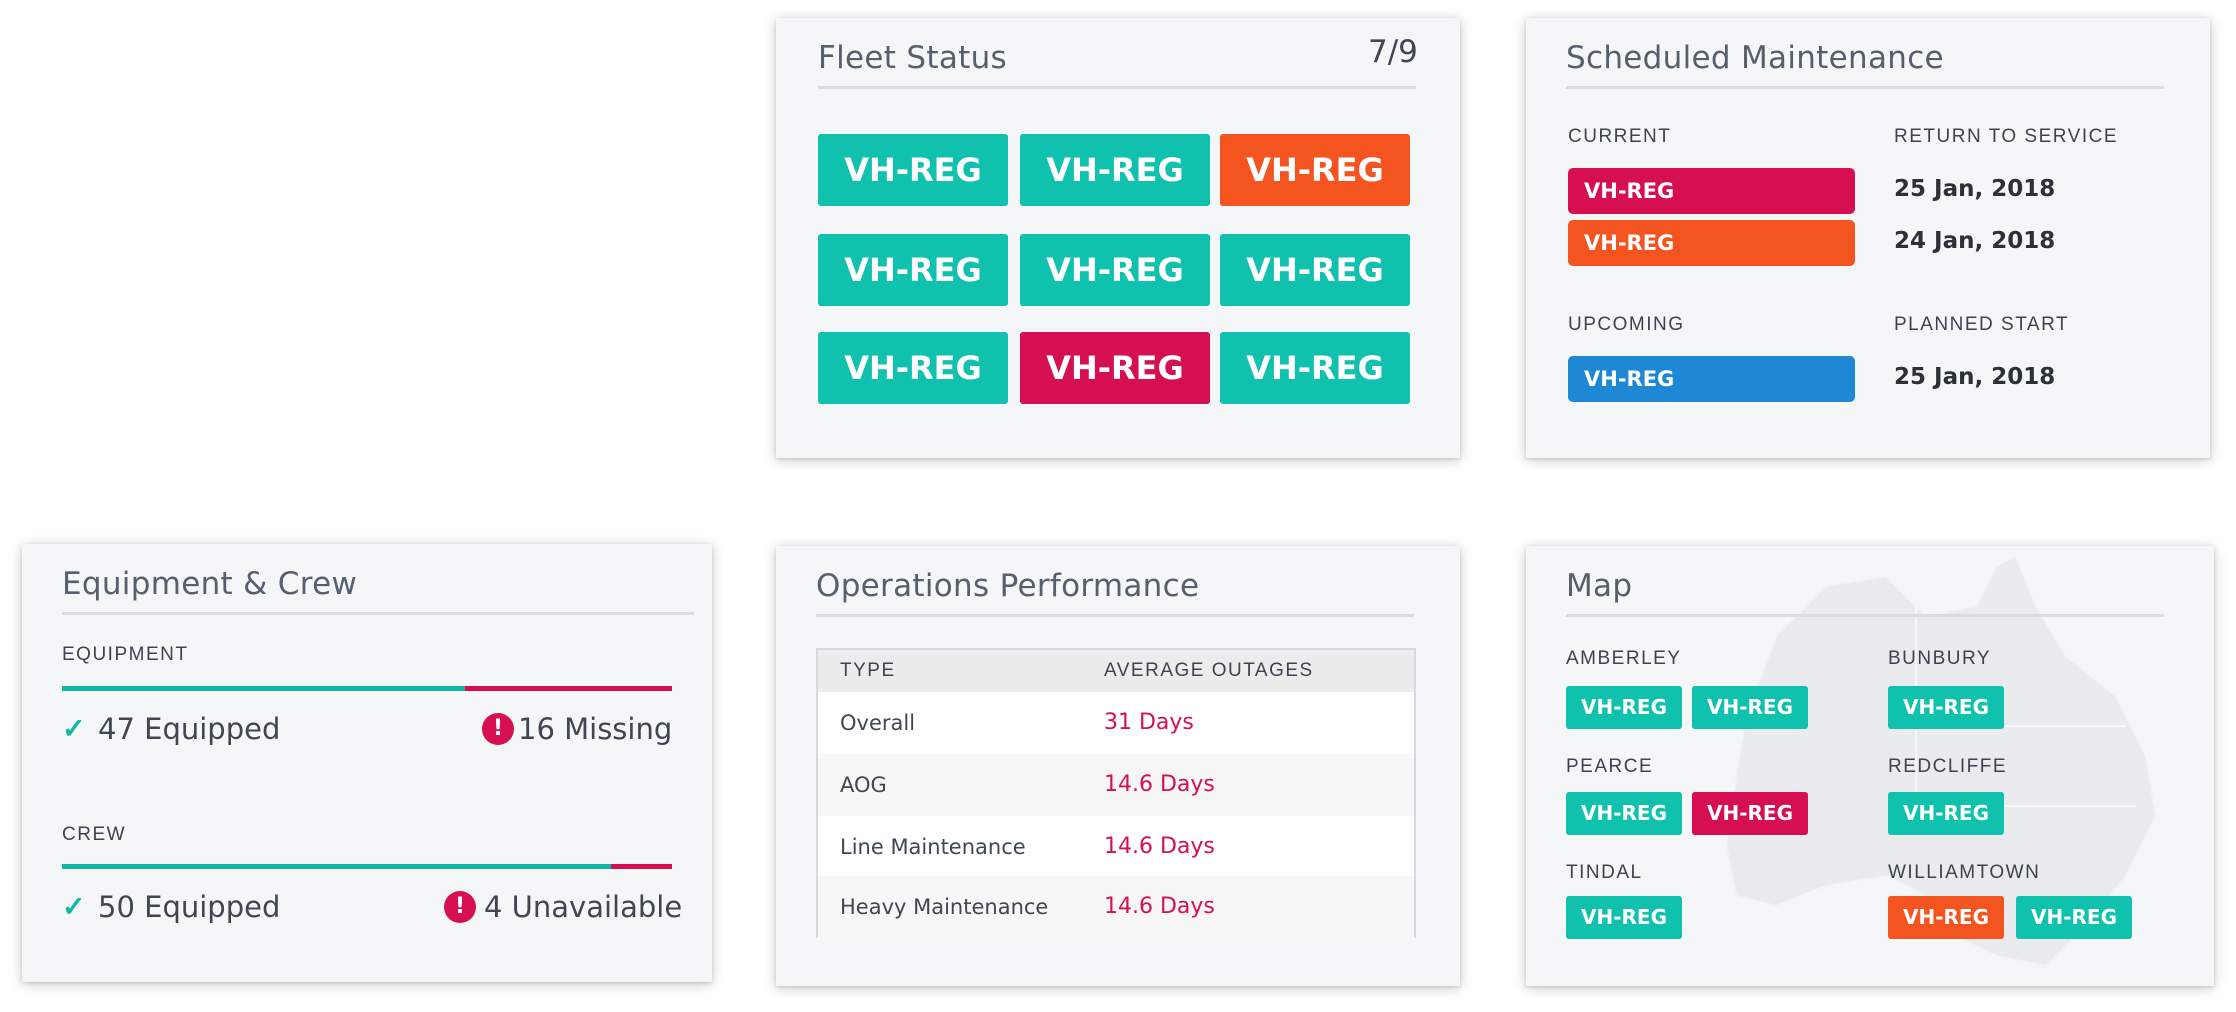  I want to click on table-row: AOG 14.6 Days, so click(1116, 785).